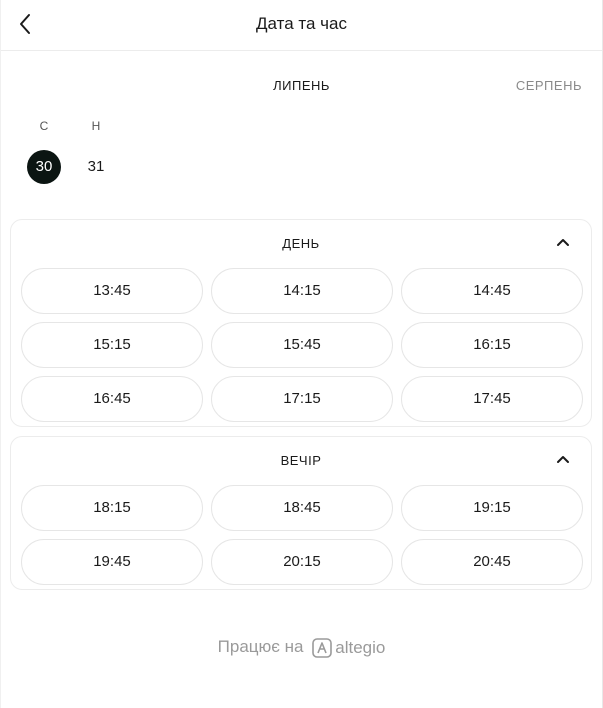 This screenshot has height=708, width=603. I want to click on day-column: С 30, so click(44, 151).